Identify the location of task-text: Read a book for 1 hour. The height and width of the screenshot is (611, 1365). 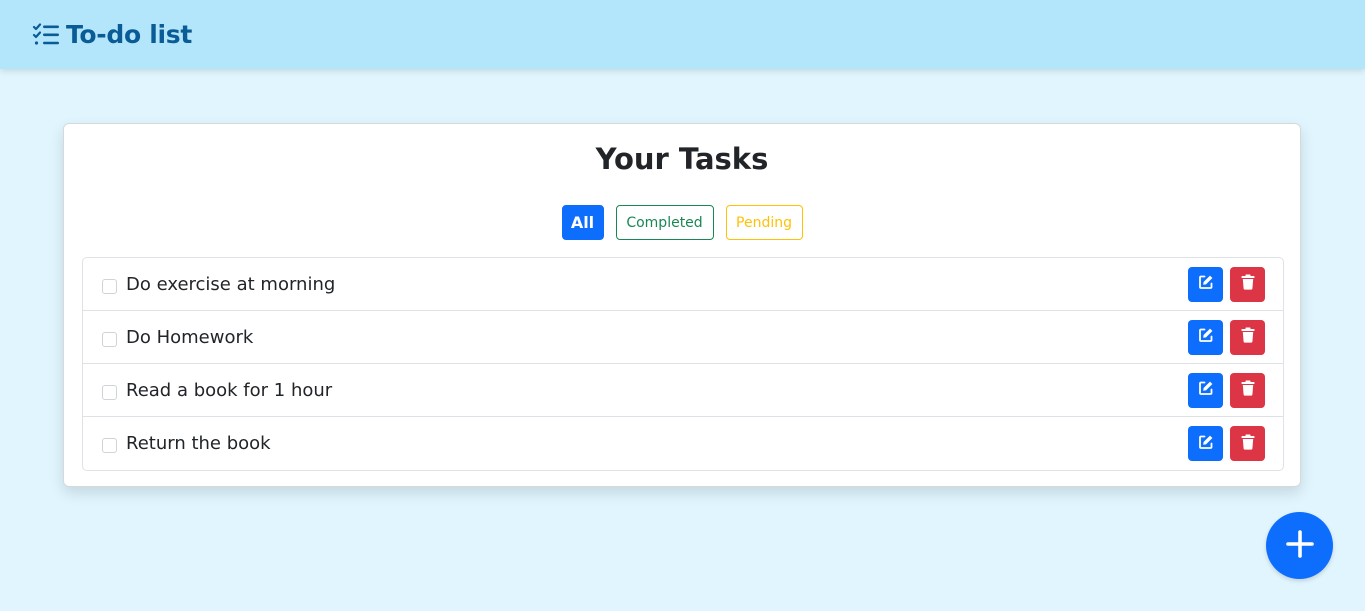
(229, 390).